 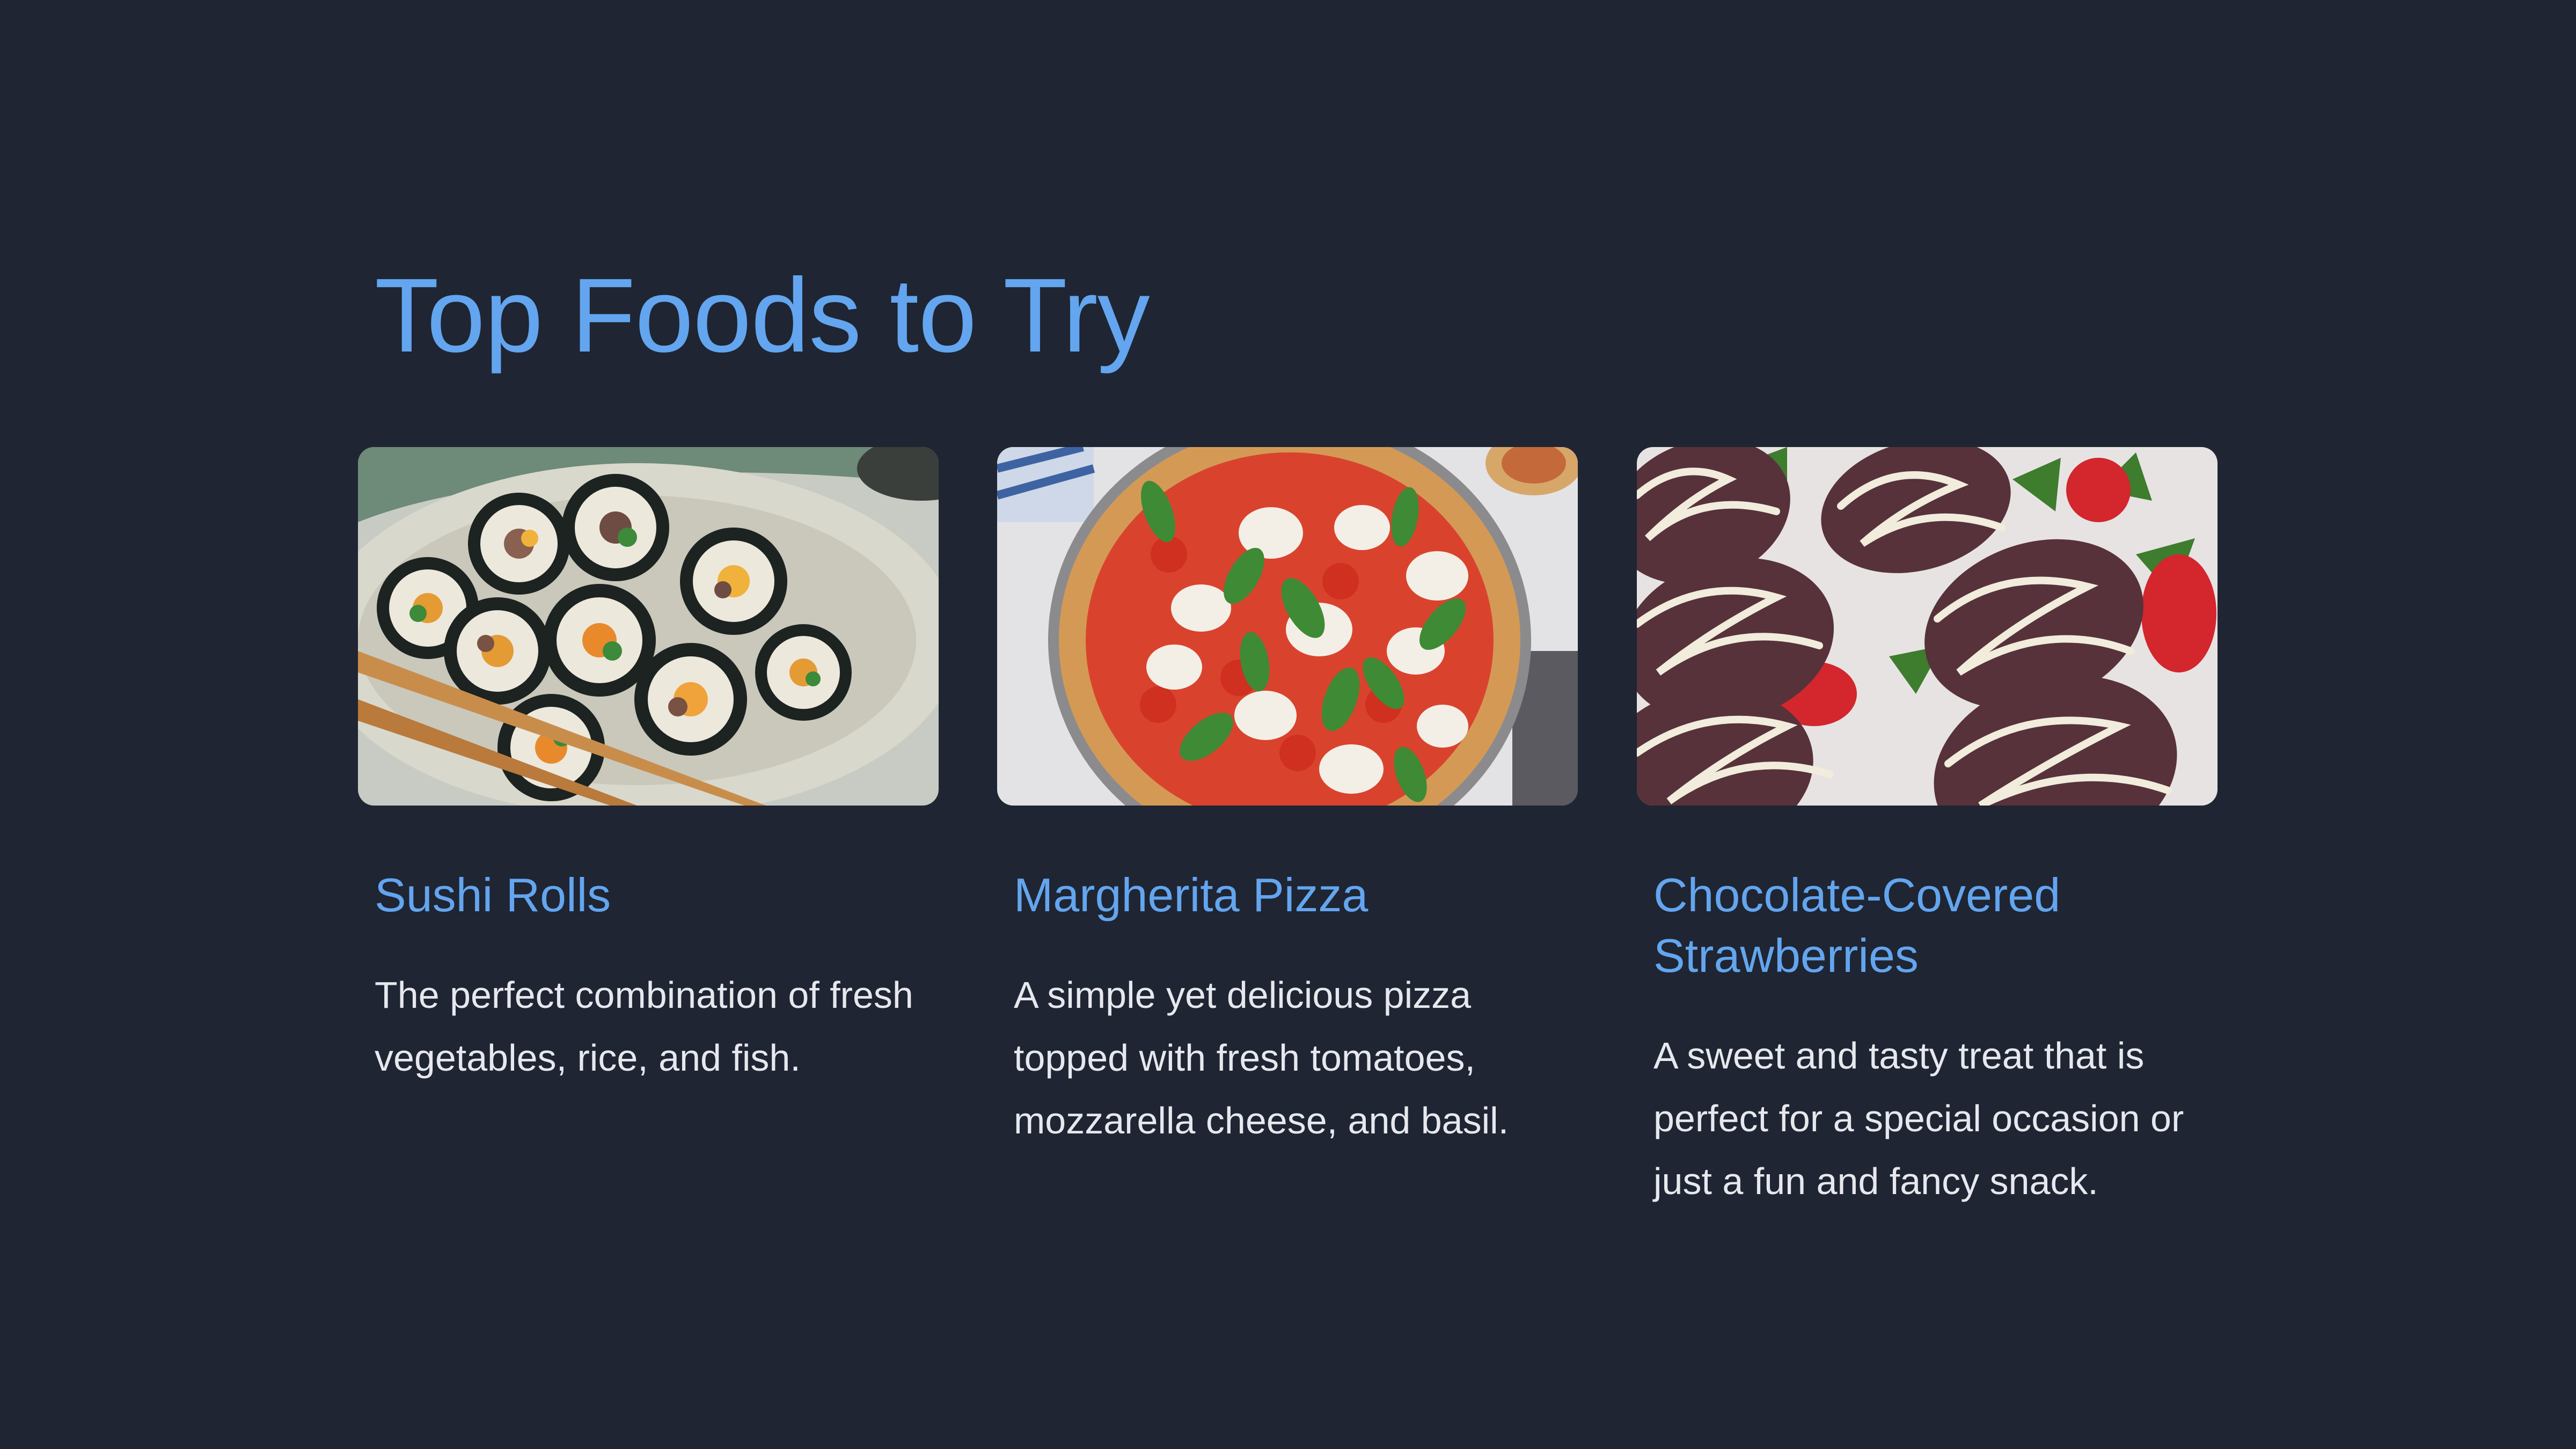 What do you see at coordinates (648, 626) in the screenshot?
I see `sushi-rolls-image` at bounding box center [648, 626].